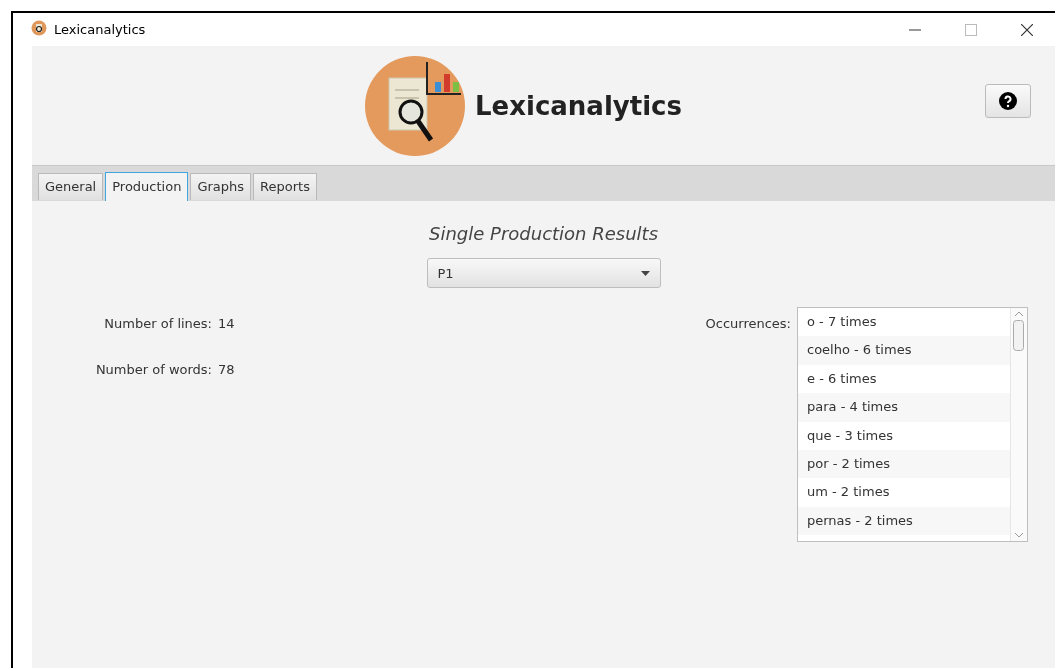  I want to click on stat-value: 78, so click(226, 369).